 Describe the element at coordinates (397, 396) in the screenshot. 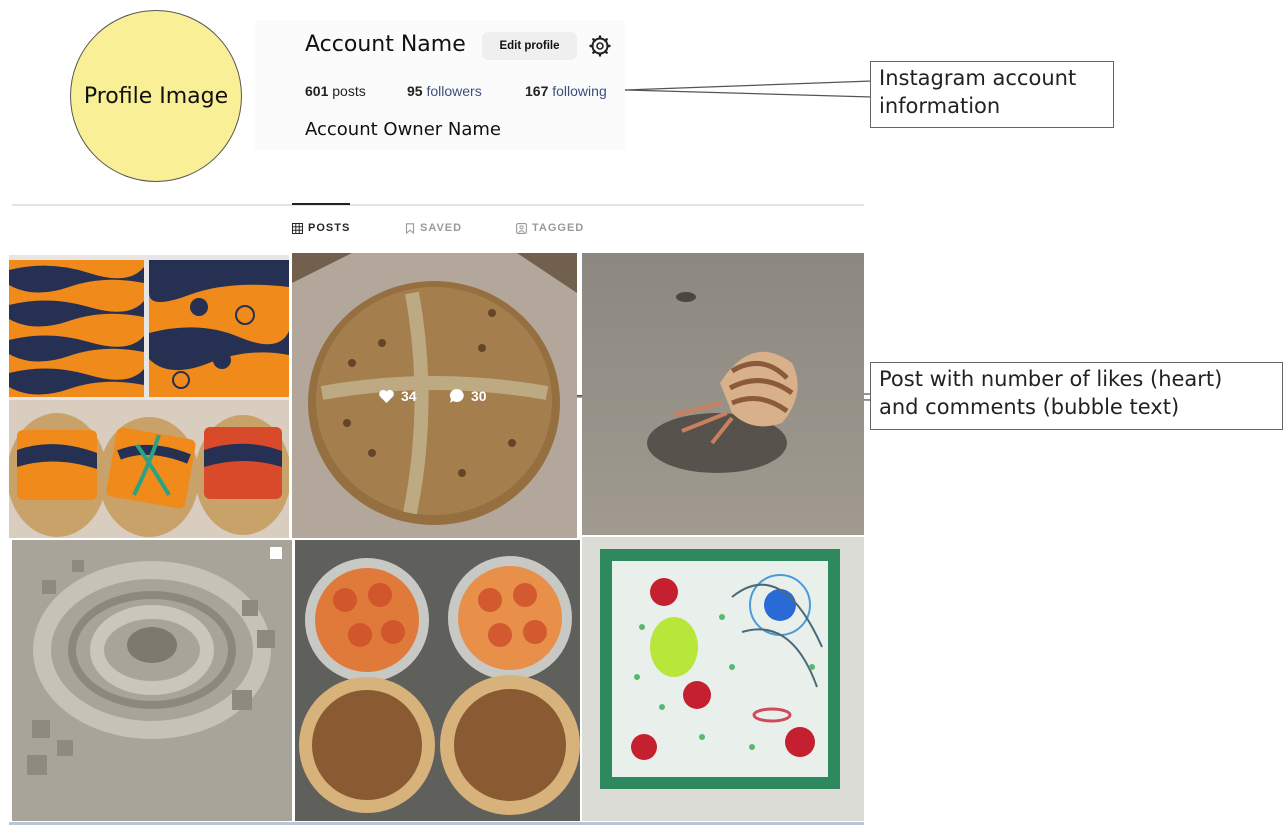

I see `likes-stat: 34` at that location.